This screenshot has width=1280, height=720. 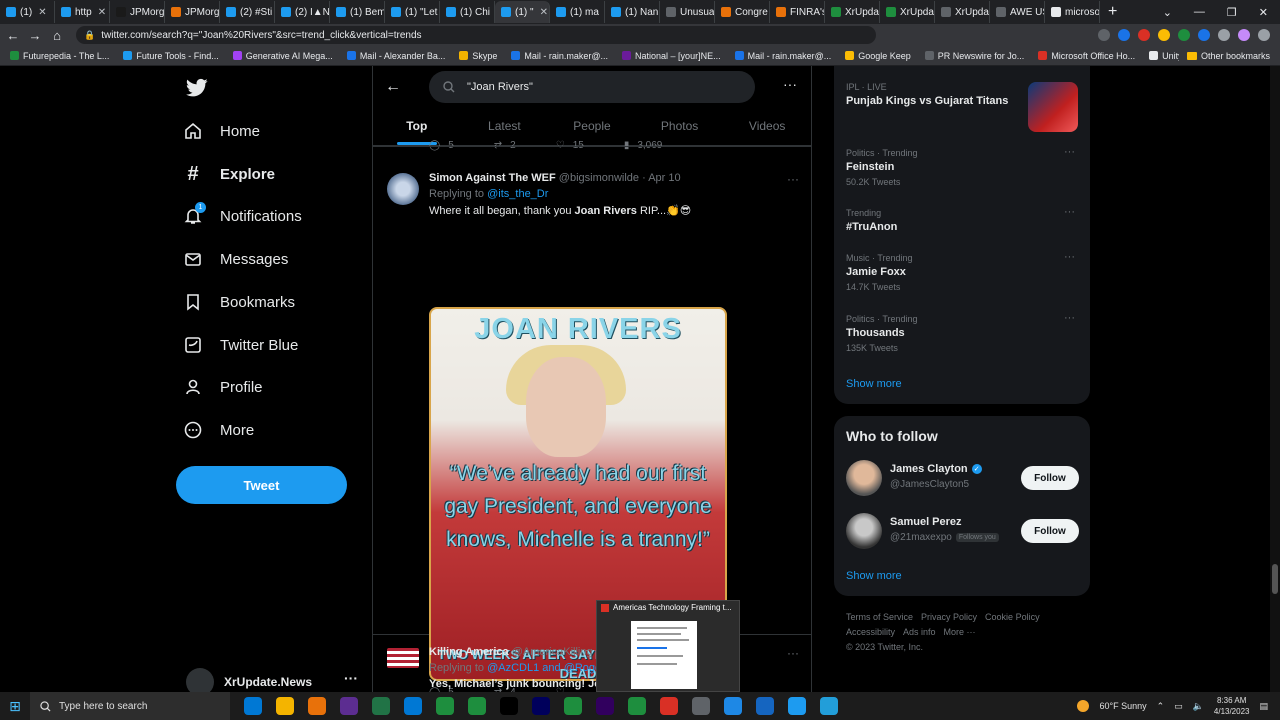 I want to click on forward-icon: →, so click(x=35, y=35).